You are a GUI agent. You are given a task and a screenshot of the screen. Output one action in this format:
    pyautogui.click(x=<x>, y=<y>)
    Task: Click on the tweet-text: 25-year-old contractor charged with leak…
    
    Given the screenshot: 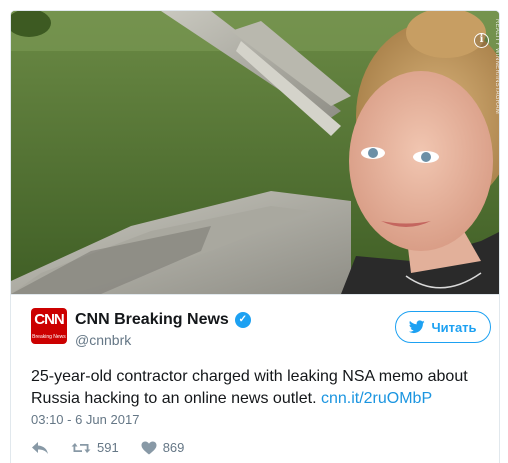 What is the action you would take?
    pyautogui.click(x=256, y=388)
    